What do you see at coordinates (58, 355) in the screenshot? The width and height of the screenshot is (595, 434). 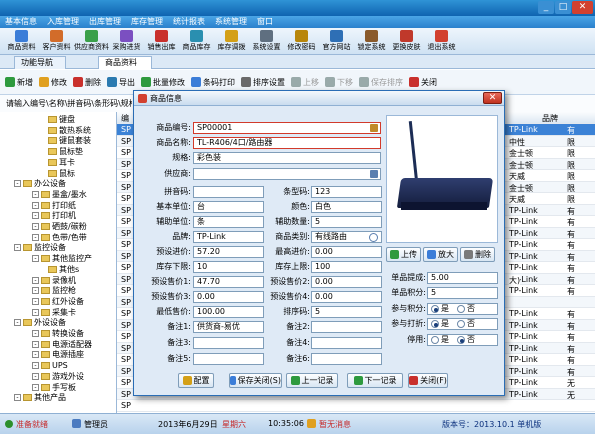 I see `tree-item-22: - 电源插座` at bounding box center [58, 355].